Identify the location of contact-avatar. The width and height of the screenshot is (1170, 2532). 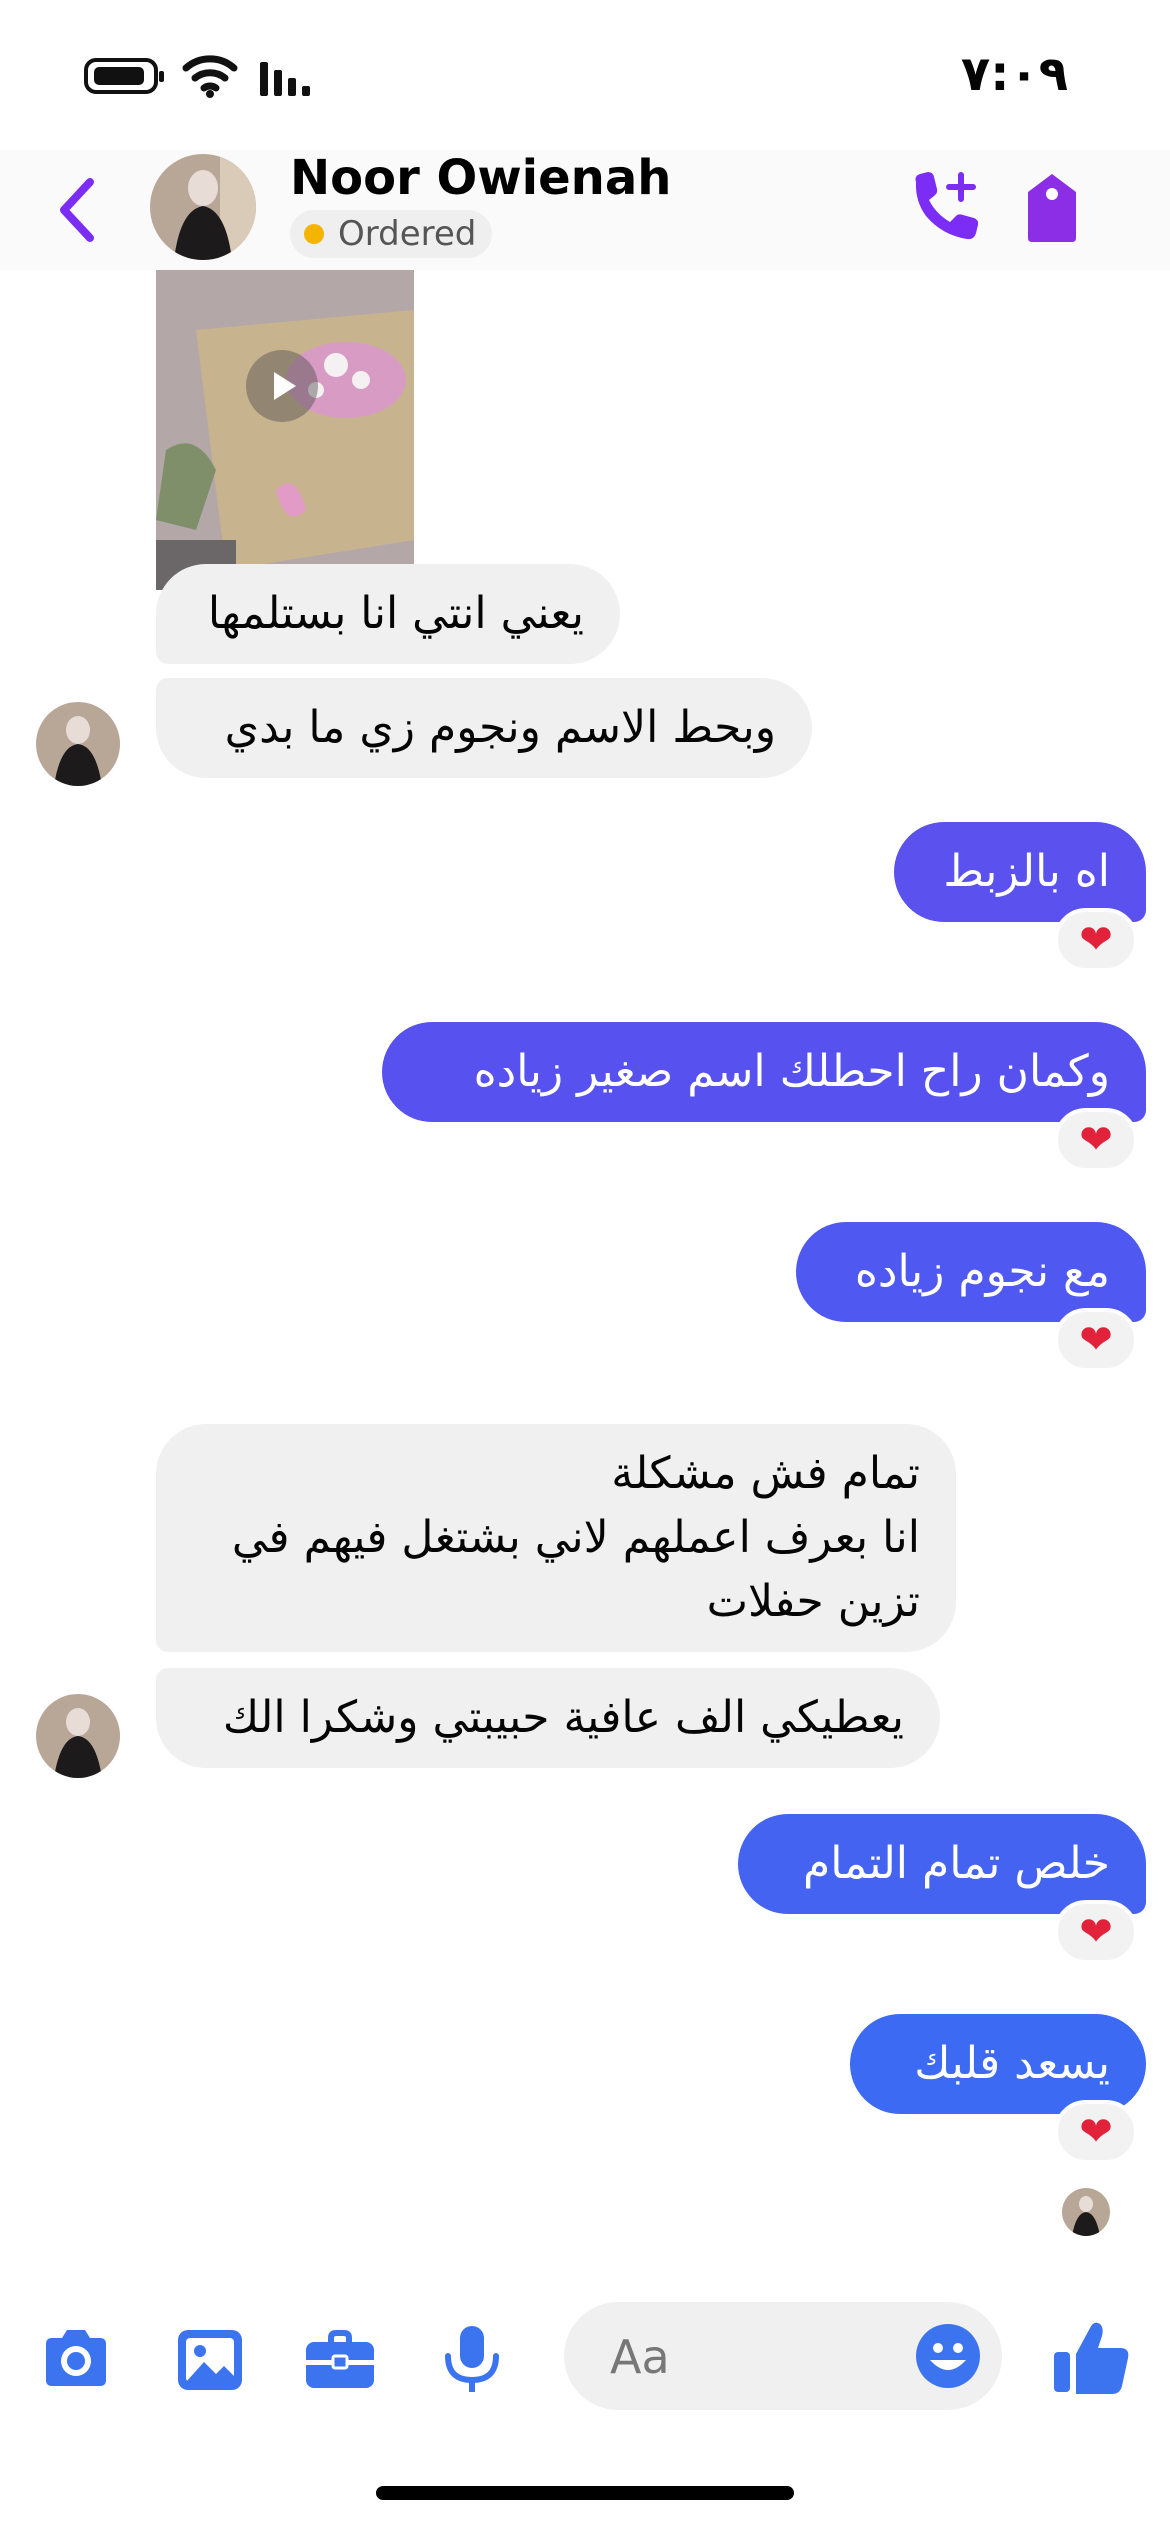
(203, 207).